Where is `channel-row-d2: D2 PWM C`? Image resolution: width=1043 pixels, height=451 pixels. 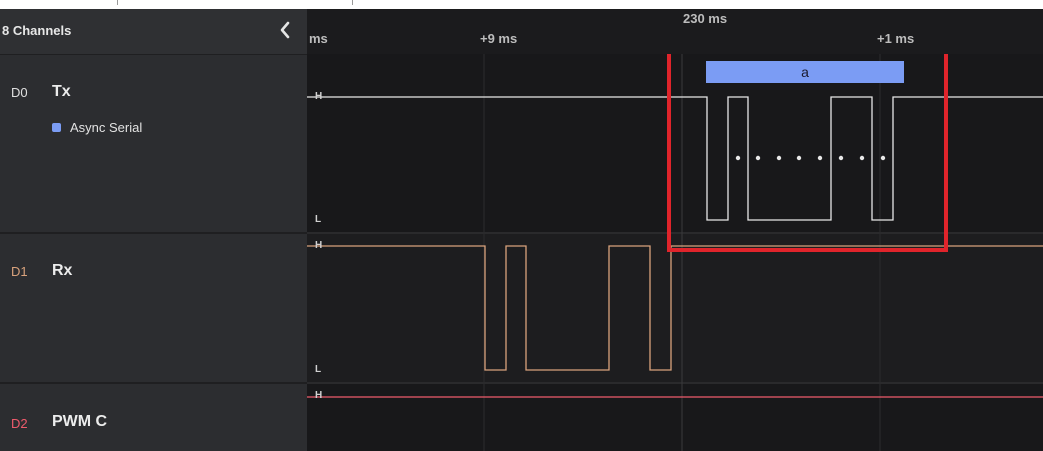 channel-row-d2: D2 PWM C is located at coordinates (153, 417).